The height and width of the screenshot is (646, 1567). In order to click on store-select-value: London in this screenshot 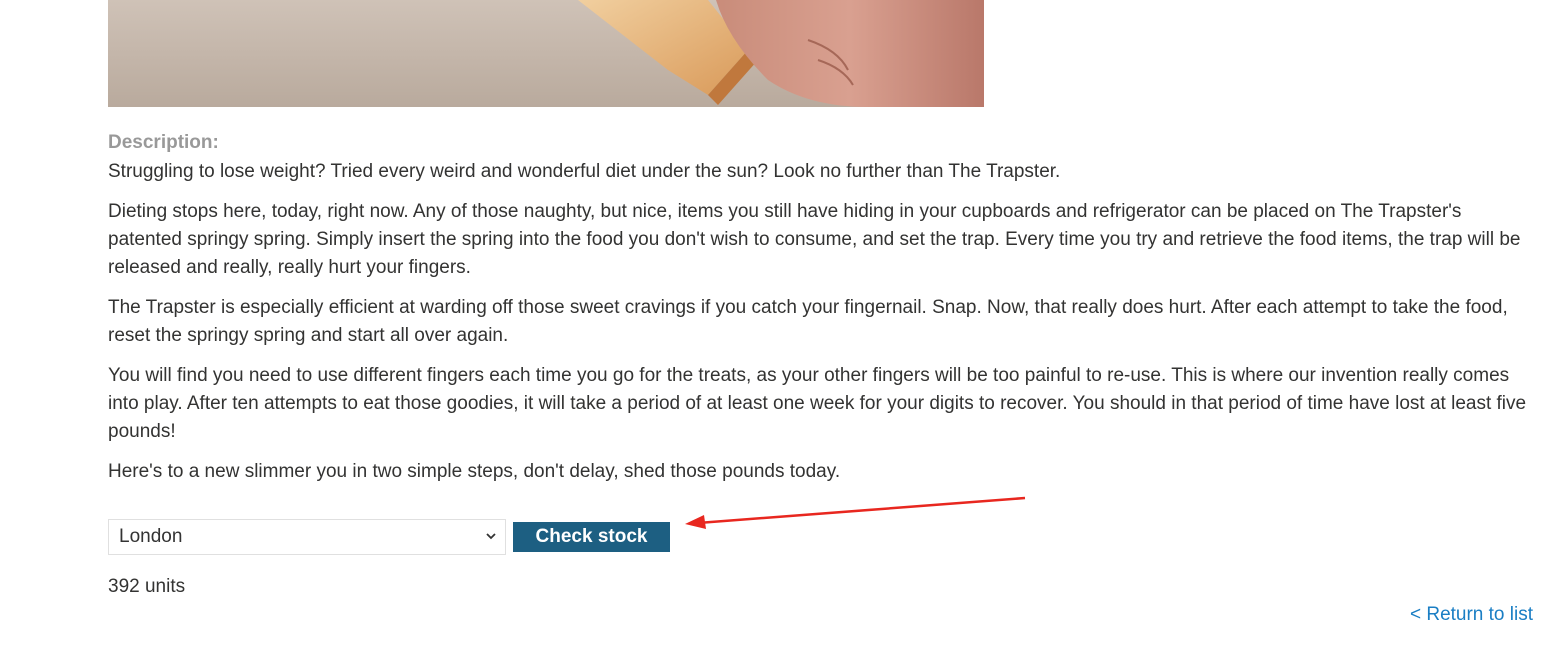, I will do `click(151, 536)`.